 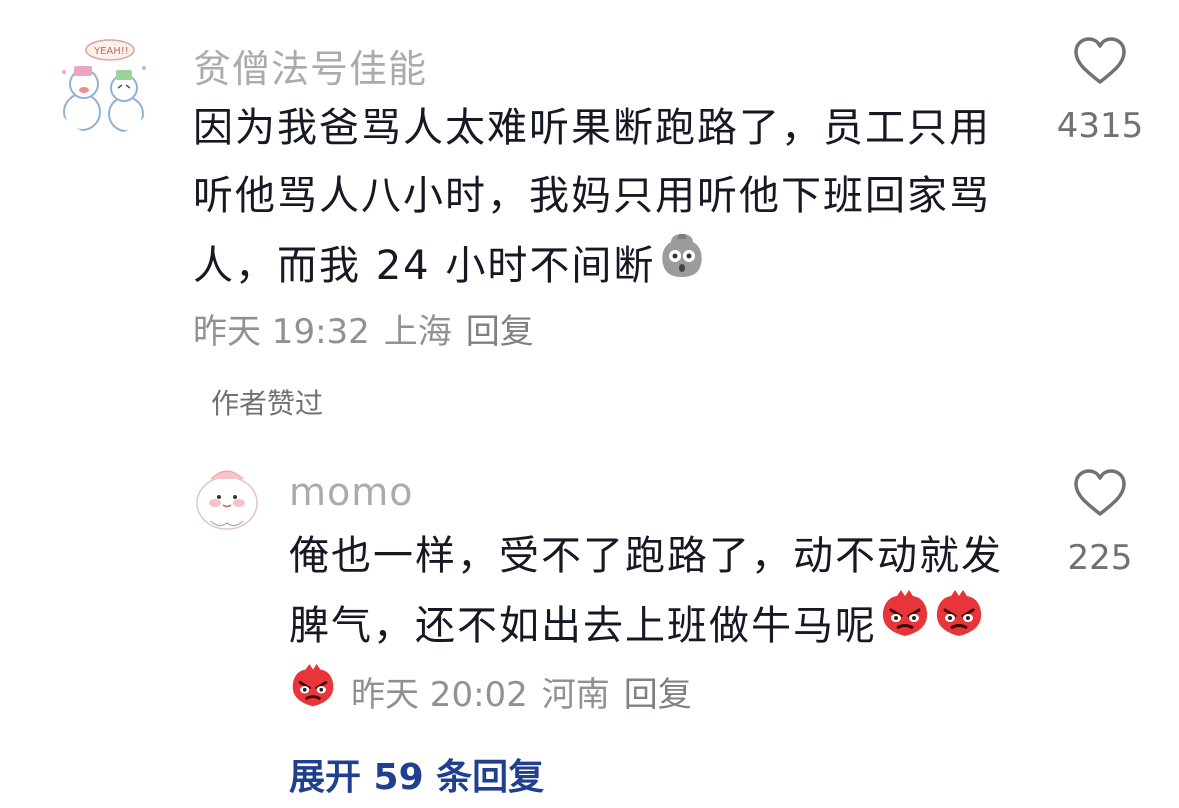 I want to click on reply-location: 河南, so click(x=575, y=695).